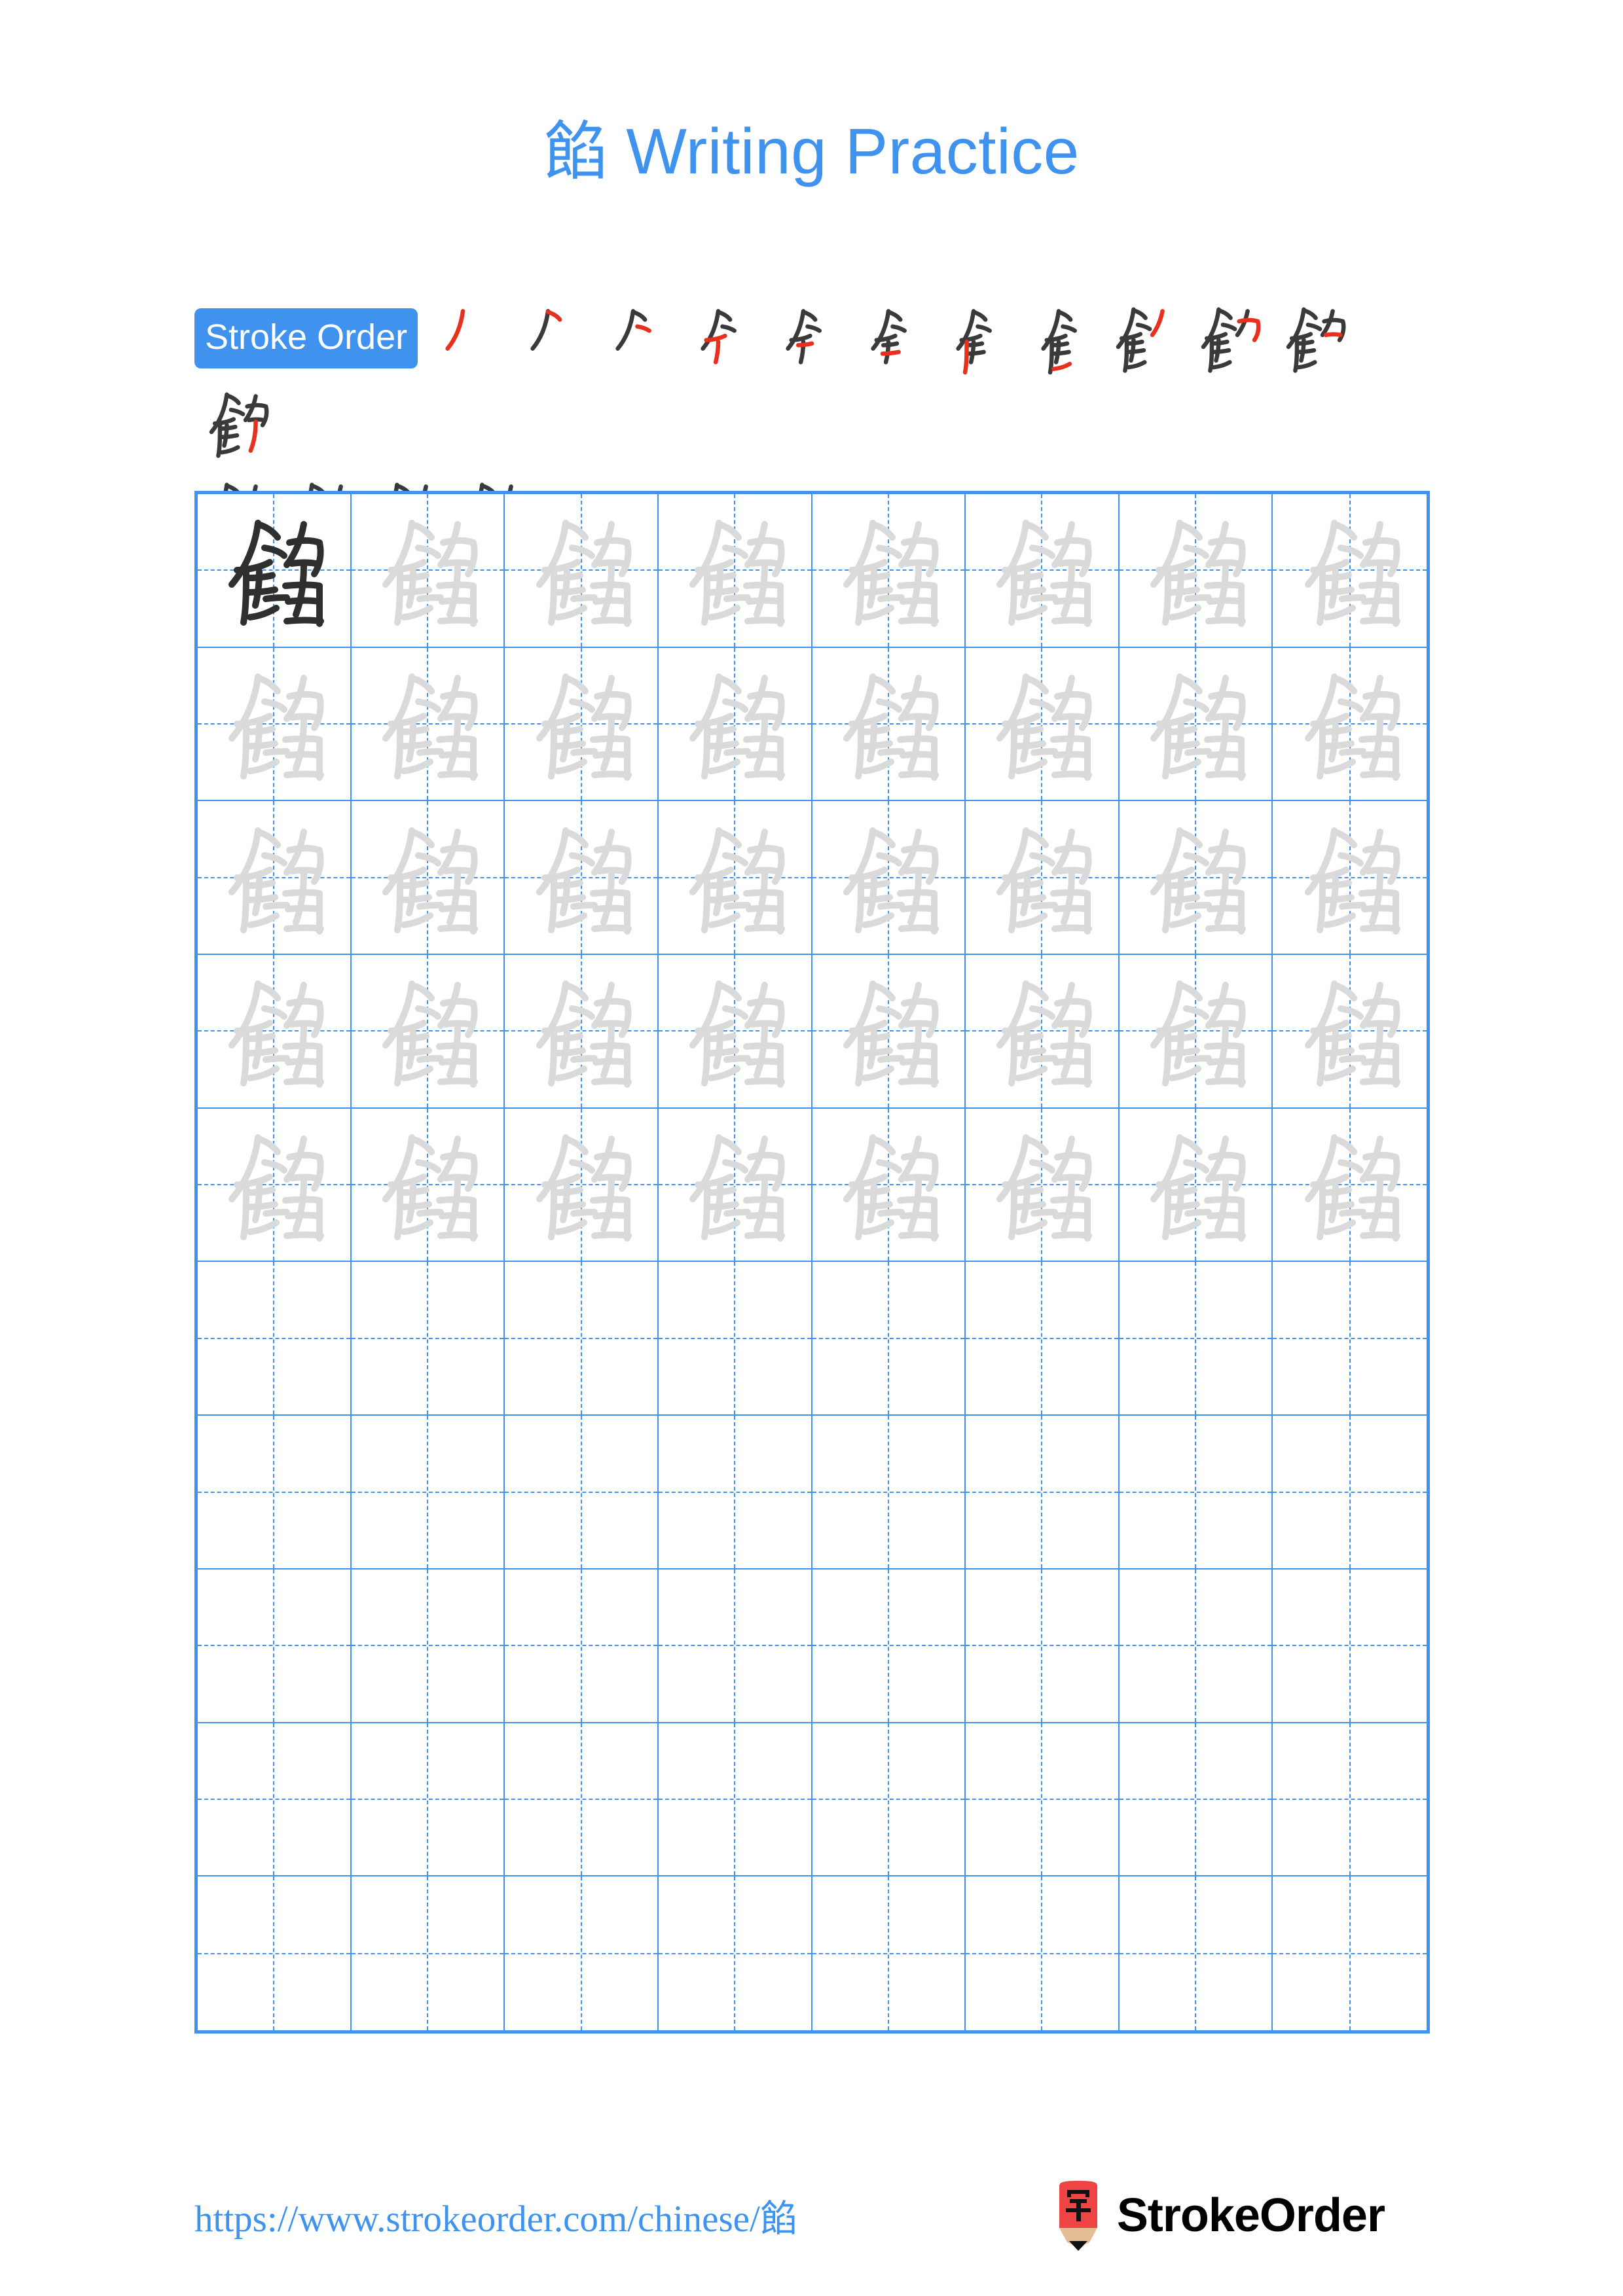  What do you see at coordinates (495, 2215) in the screenshot?
I see `source-url: https://www.strokeorder.com/chinese/餡` at bounding box center [495, 2215].